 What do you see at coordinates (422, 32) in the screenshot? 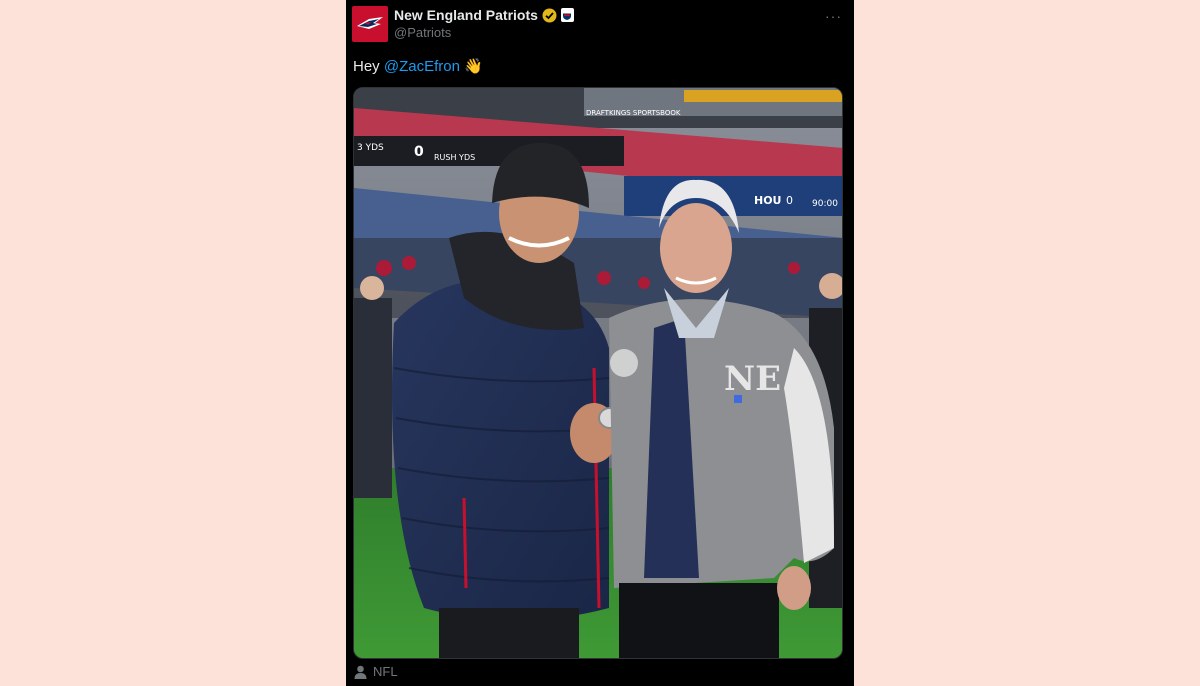
I see `account-handle: @Patriots` at bounding box center [422, 32].